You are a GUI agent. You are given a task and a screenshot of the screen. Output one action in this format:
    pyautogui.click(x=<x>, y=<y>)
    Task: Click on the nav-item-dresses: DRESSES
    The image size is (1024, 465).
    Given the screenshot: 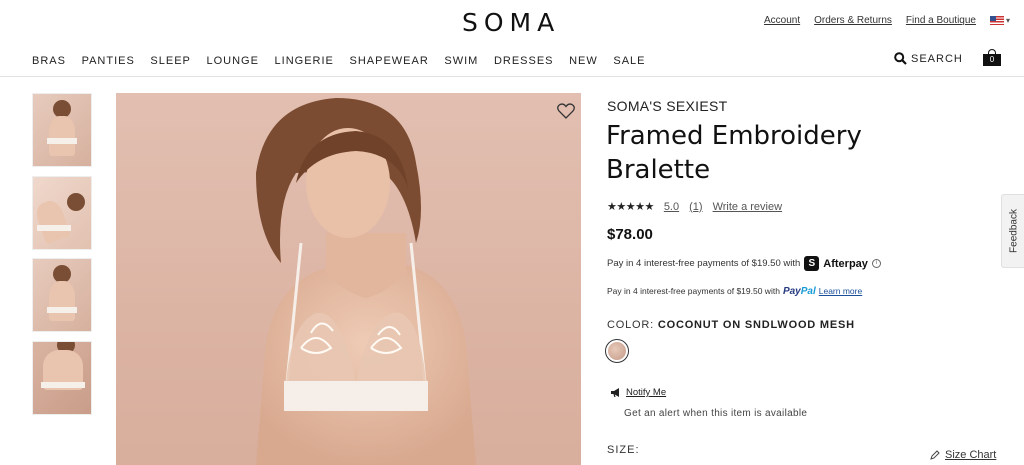 What is the action you would take?
    pyautogui.click(x=524, y=61)
    